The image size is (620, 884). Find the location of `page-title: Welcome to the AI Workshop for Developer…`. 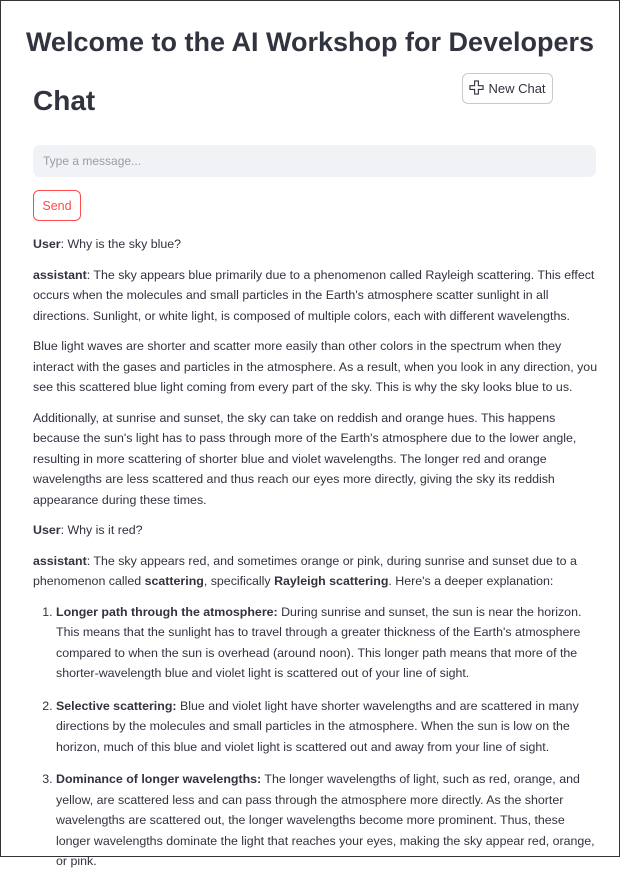

page-title: Welcome to the AI Workshop for Developer… is located at coordinates (310, 42).